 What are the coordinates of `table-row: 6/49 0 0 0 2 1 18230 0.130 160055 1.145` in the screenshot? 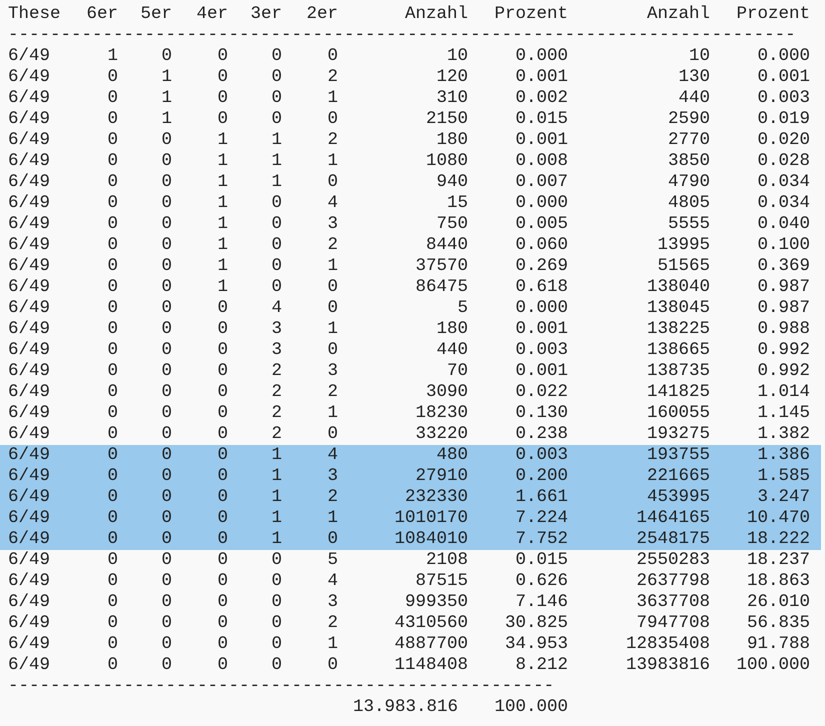 It's located at (410, 413).